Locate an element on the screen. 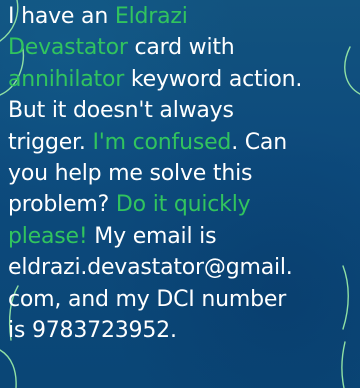 The image size is (360, 388). bottom-left-arc is located at coordinates (8, 368).